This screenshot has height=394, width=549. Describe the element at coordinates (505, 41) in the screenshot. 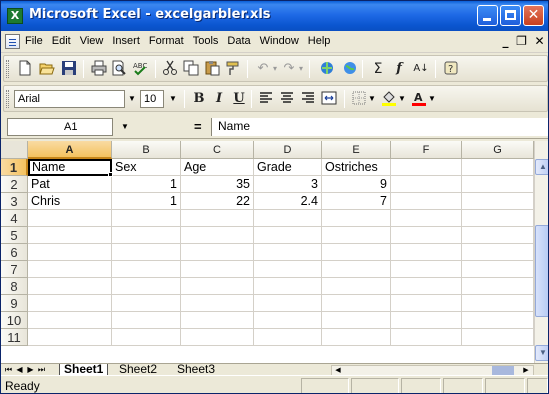

I see `doc-minimize-button: _` at that location.